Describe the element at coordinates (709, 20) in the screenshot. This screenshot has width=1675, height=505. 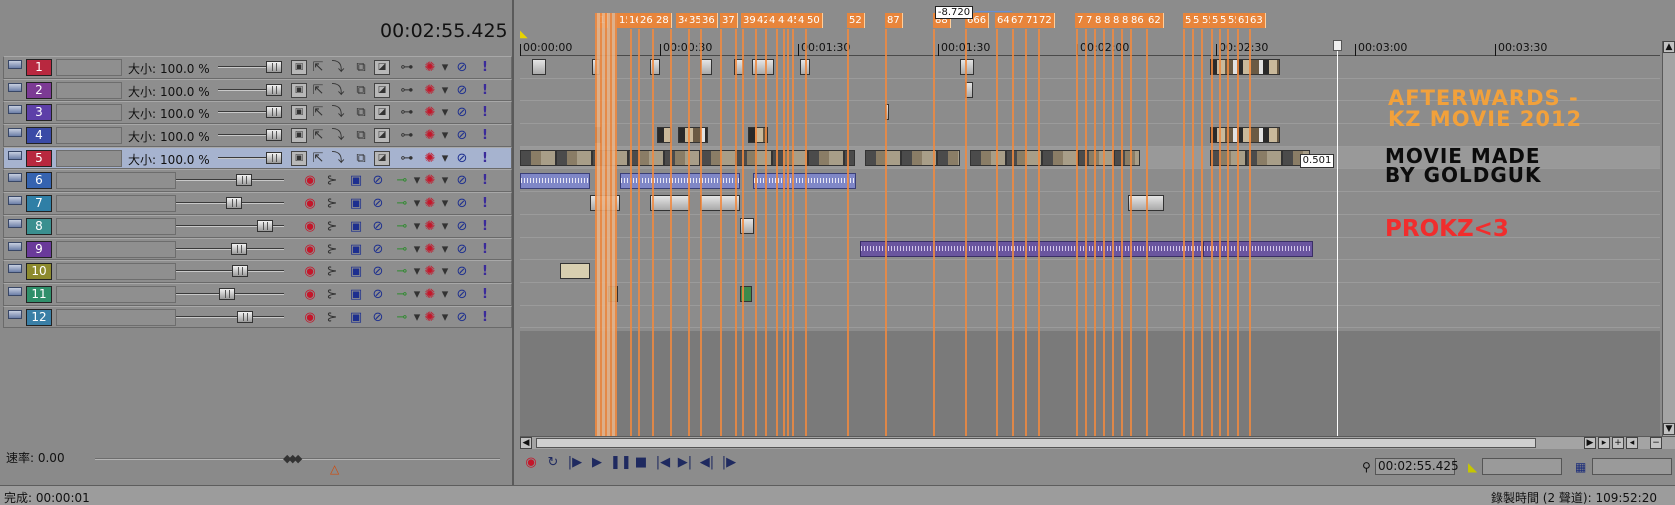
I see `timeline-marker: 36` at that location.